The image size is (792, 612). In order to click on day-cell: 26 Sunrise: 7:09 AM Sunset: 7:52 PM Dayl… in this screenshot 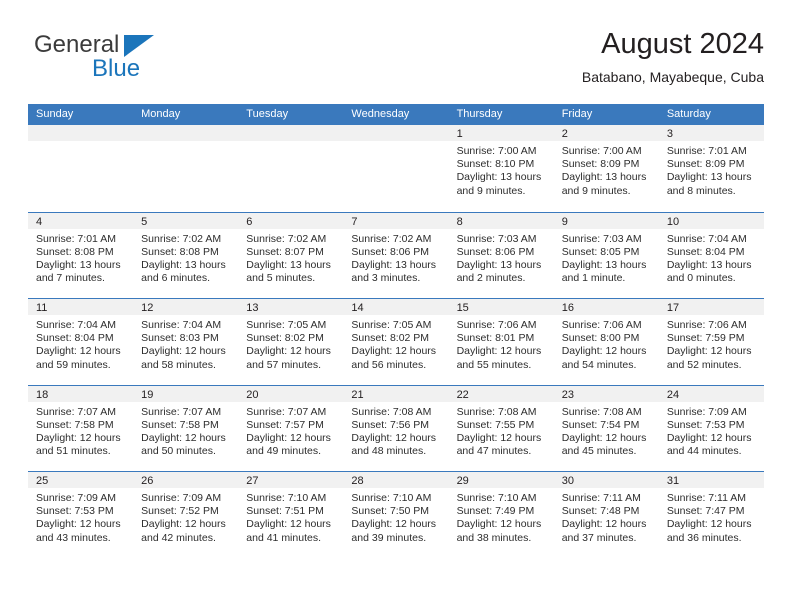, I will do `click(186, 515)`.